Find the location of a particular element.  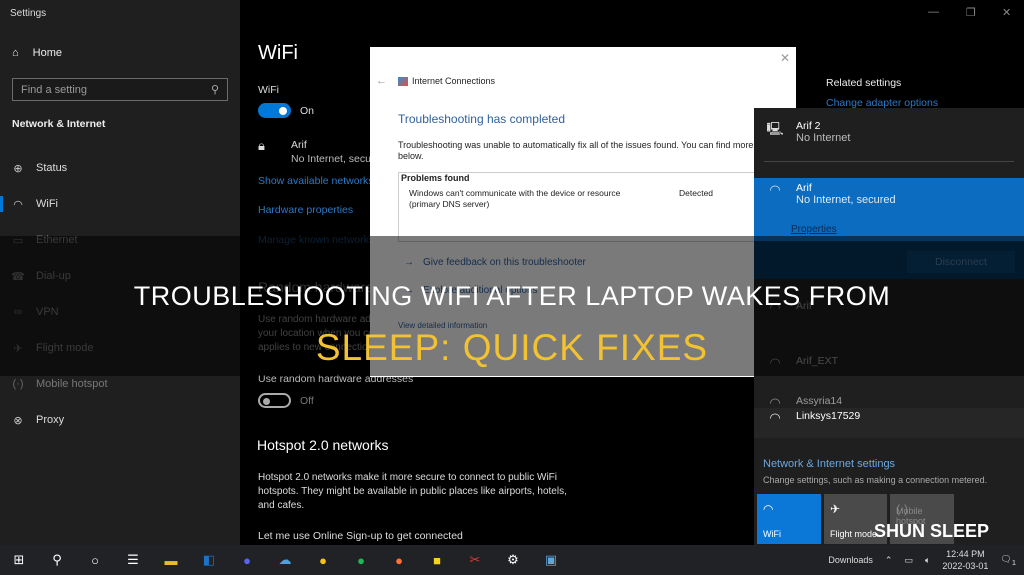

settings-gear-icon: ⚙ is located at coordinates (513, 560).